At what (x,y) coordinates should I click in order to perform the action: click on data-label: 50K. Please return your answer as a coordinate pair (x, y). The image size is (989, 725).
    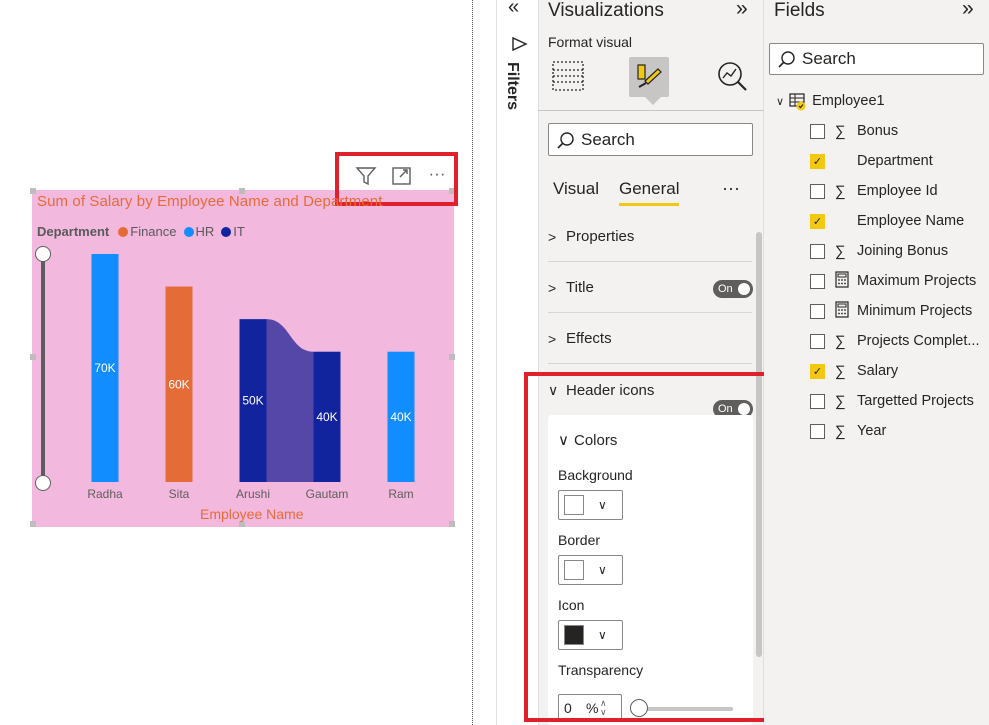
    Looking at the image, I should click on (252, 401).